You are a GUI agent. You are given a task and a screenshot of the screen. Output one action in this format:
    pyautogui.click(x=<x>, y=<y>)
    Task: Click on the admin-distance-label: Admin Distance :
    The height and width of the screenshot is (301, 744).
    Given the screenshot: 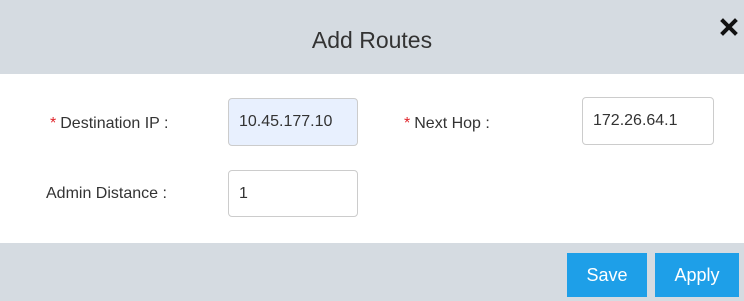 What is the action you would take?
    pyautogui.click(x=106, y=193)
    